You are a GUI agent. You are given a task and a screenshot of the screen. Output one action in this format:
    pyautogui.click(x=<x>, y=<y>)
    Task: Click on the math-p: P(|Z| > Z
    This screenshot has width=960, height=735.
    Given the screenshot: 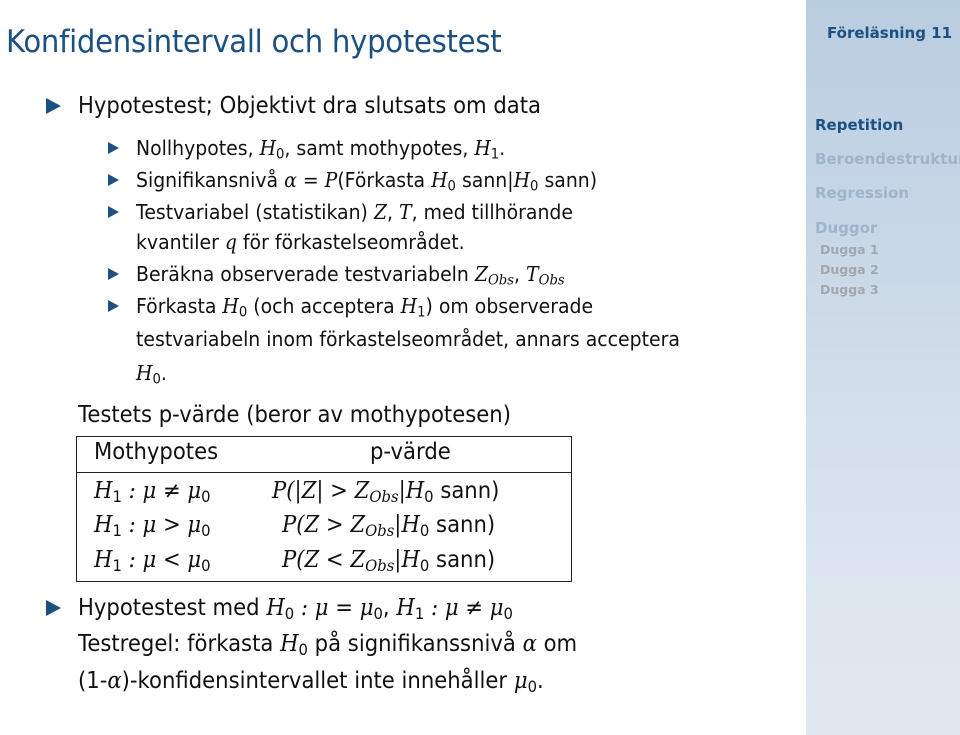 What is the action you would take?
    pyautogui.click(x=321, y=491)
    